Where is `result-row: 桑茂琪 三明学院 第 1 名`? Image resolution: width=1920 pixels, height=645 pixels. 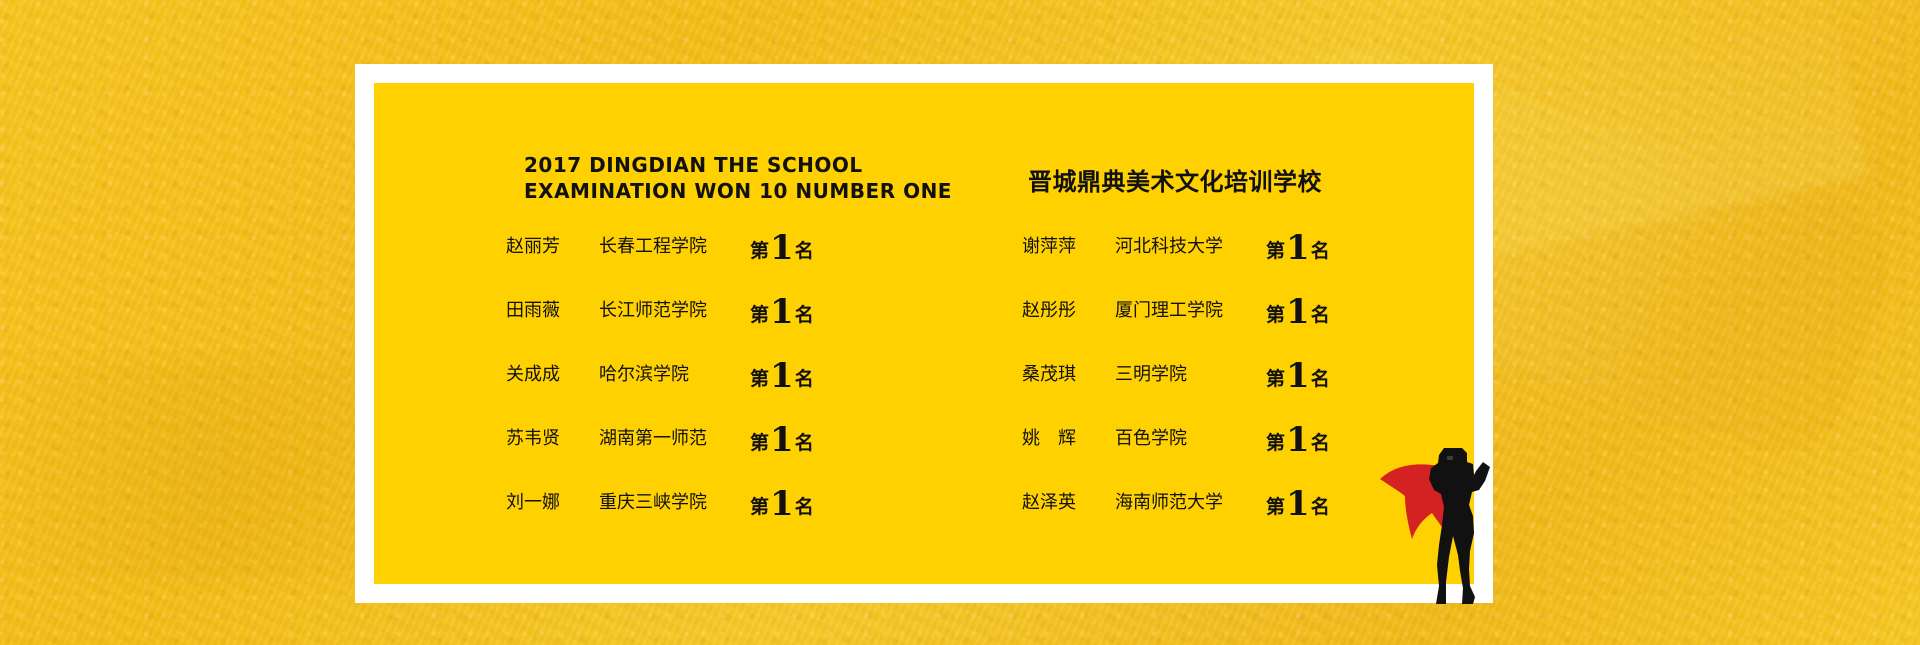 result-row: 桑茂琪 三明学院 第 1 名 is located at coordinates (1182, 392).